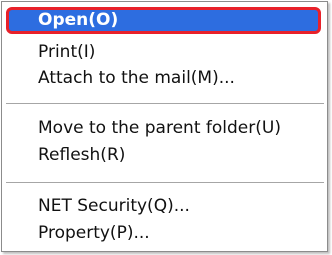  What do you see at coordinates (78, 20) in the screenshot?
I see `menu-item-open-label: Open(O)` at bounding box center [78, 20].